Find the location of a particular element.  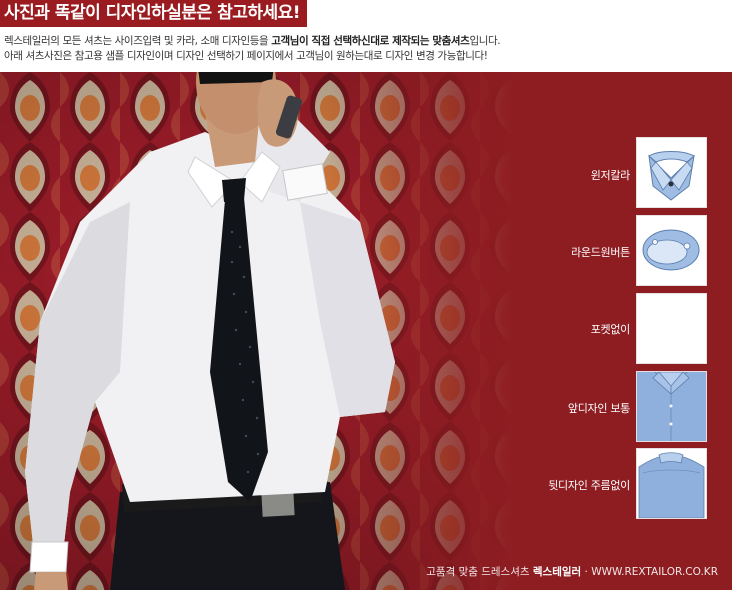

round-one-button-cuff-thumbnail is located at coordinates (671, 250).